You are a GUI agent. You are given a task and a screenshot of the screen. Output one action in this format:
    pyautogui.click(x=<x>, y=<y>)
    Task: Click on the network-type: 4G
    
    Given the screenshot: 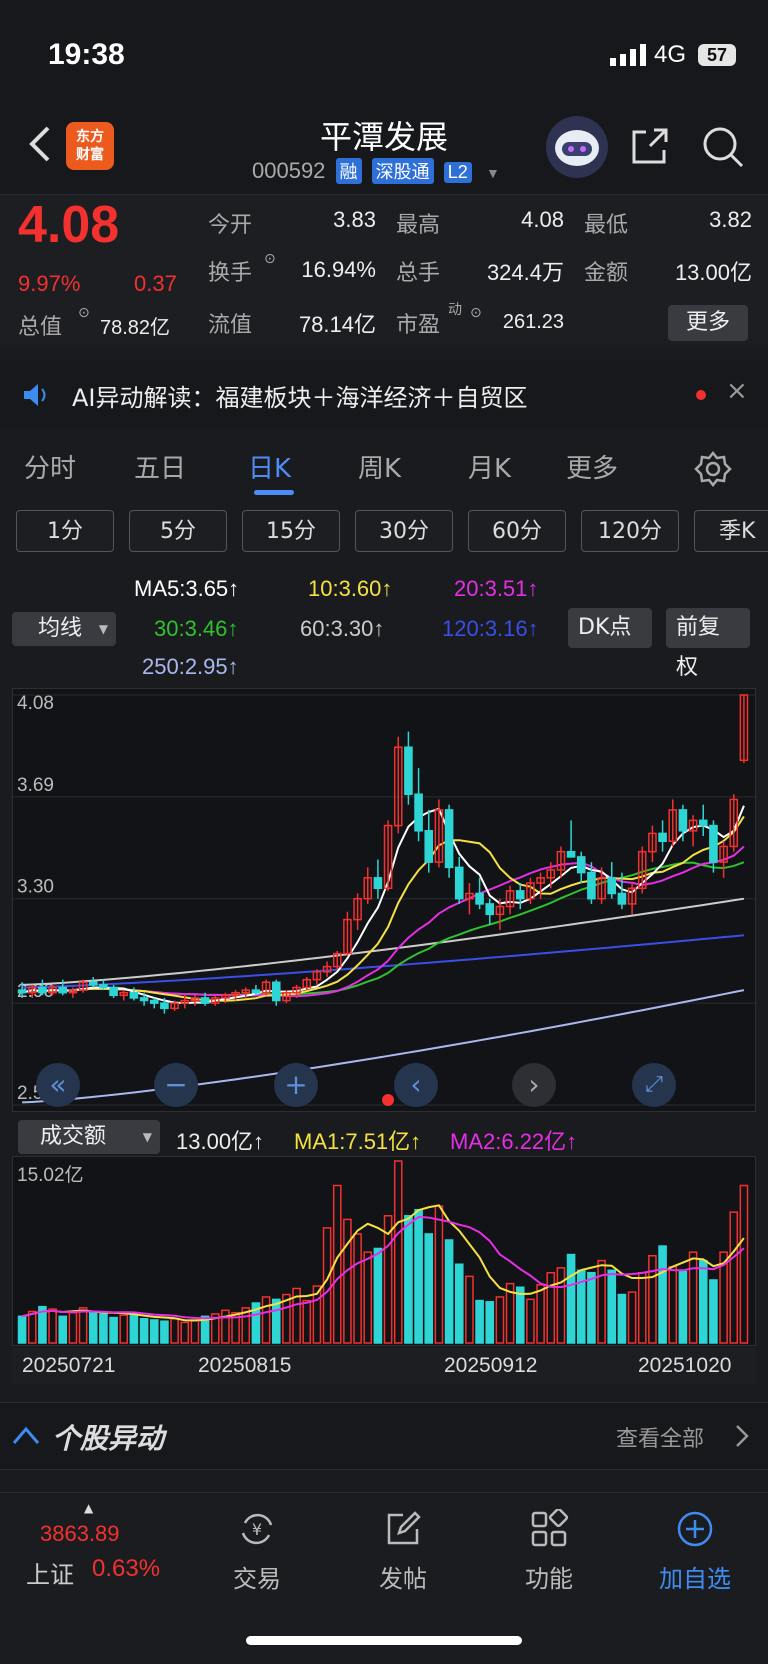 What is the action you would take?
    pyautogui.click(x=670, y=54)
    